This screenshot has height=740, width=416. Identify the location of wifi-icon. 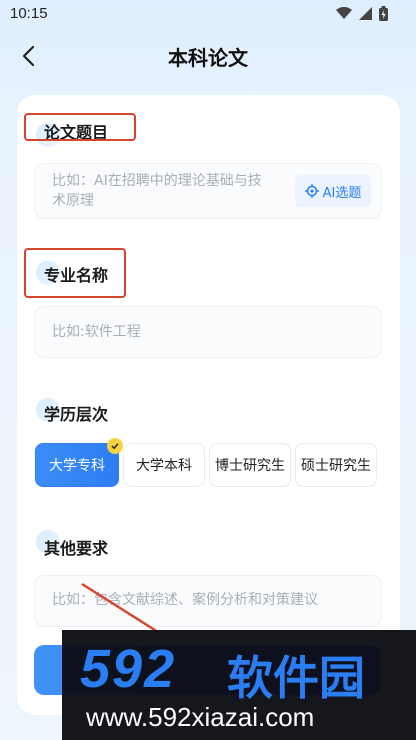
(344, 13).